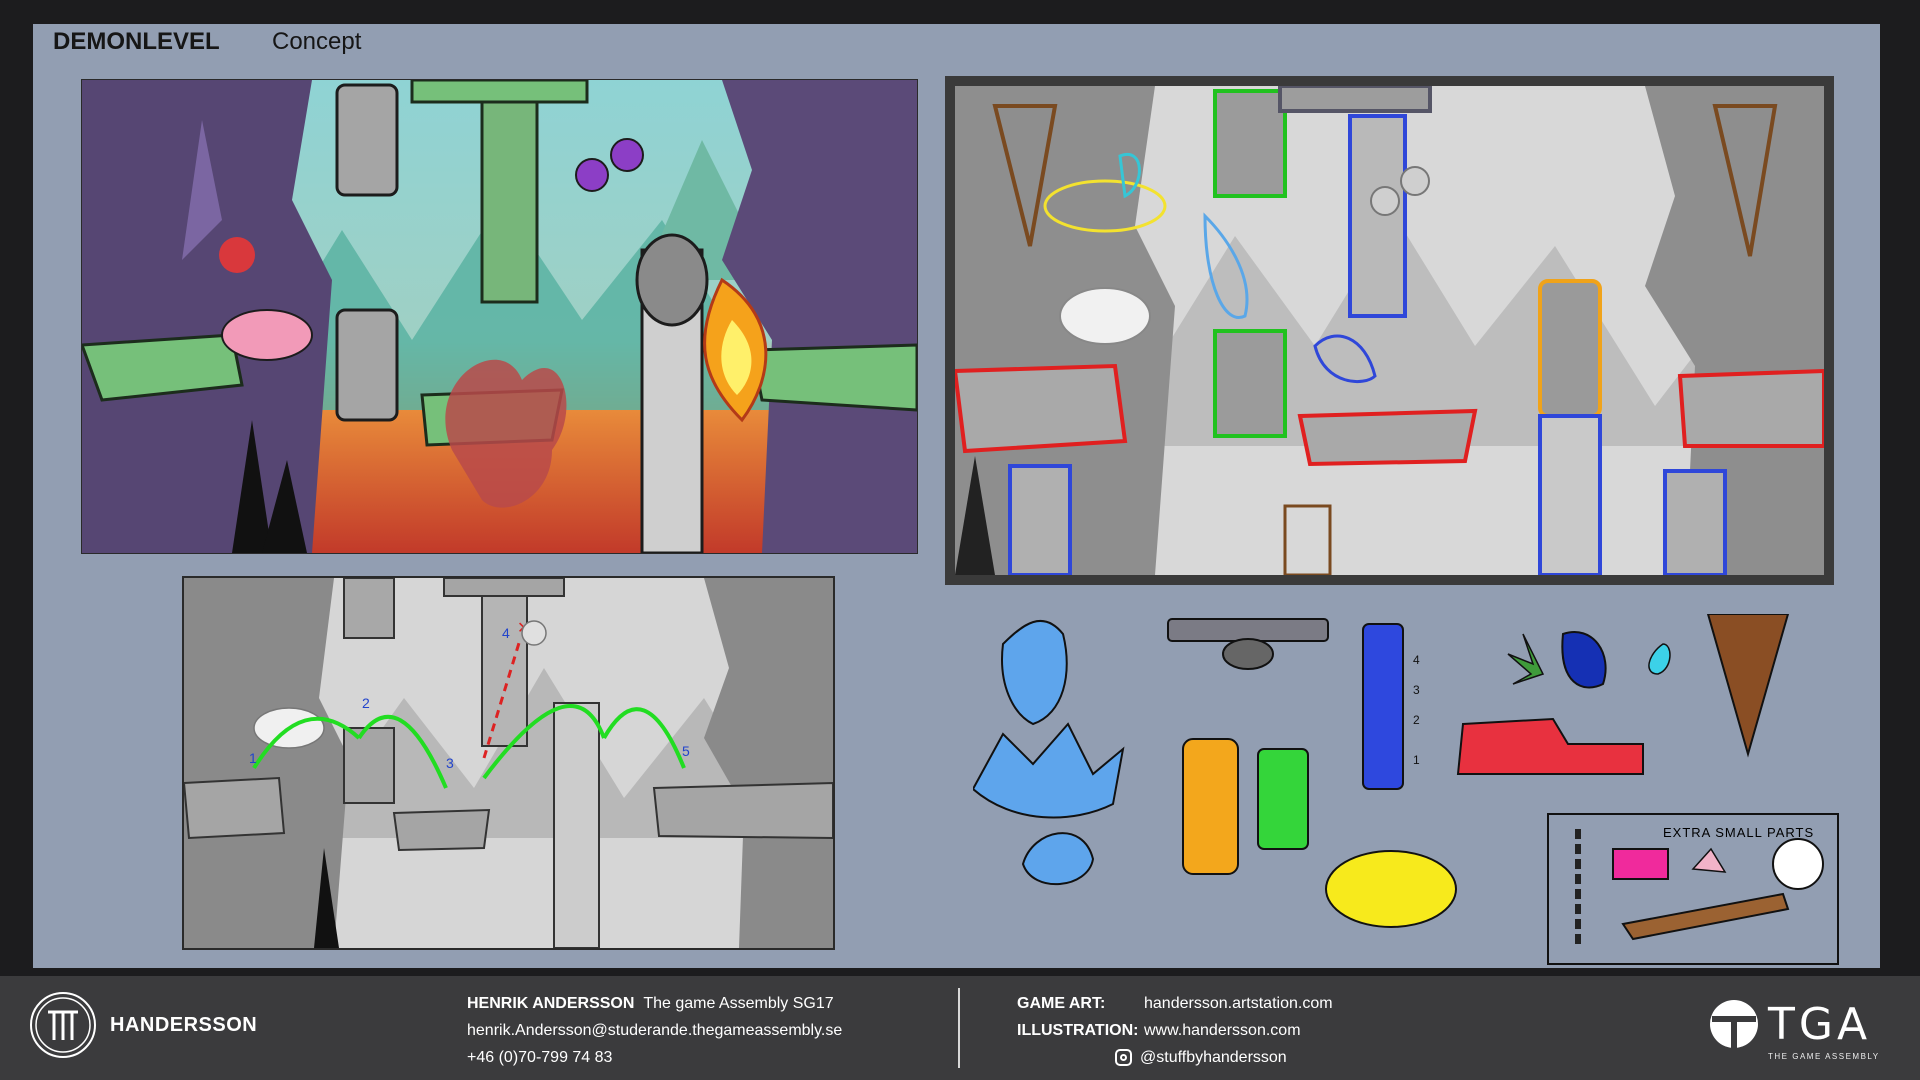 Image resolution: width=1920 pixels, height=1080 pixels. I want to click on game-art-label: GAME ART:, so click(1061, 1003).